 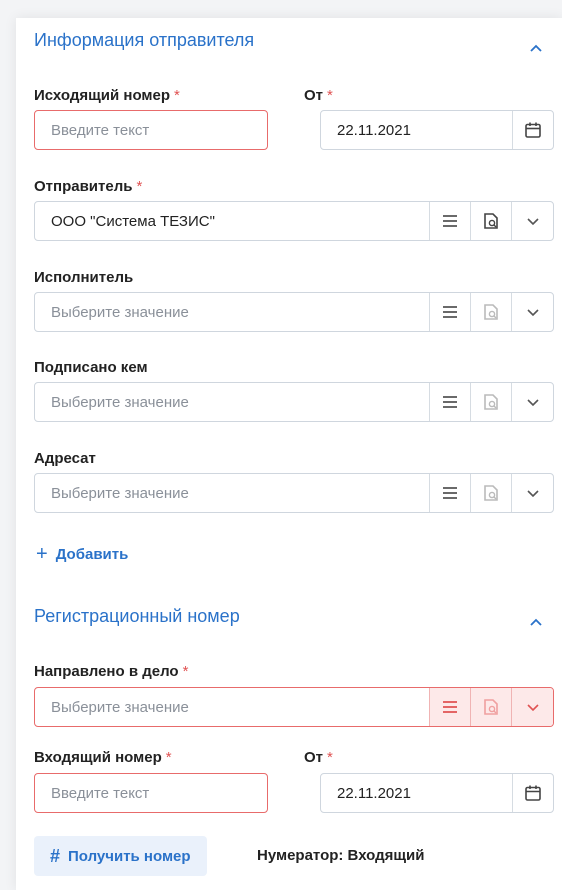 I want to click on sender-list-button, so click(x=449, y=221).